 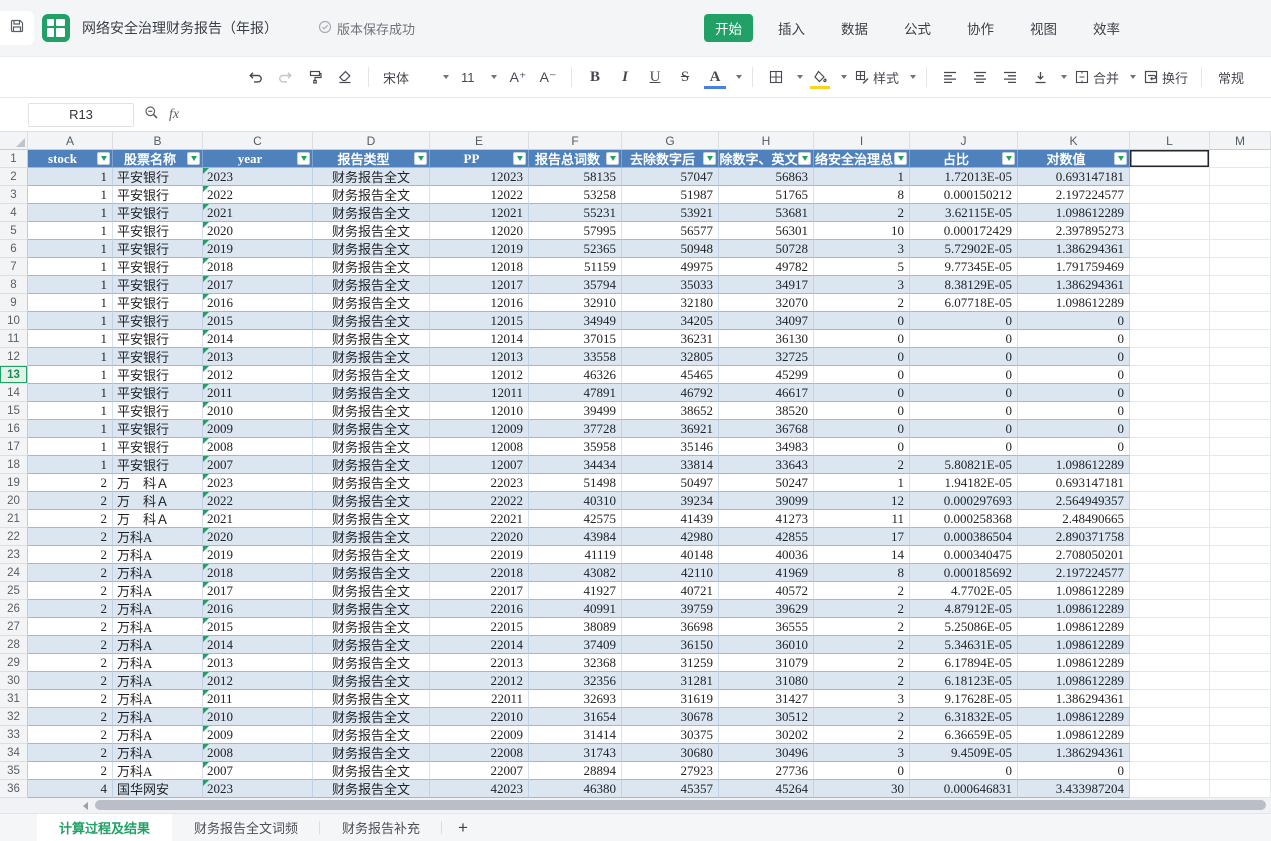 What do you see at coordinates (575, 465) in the screenshot?
I see `cell: 34434` at bounding box center [575, 465].